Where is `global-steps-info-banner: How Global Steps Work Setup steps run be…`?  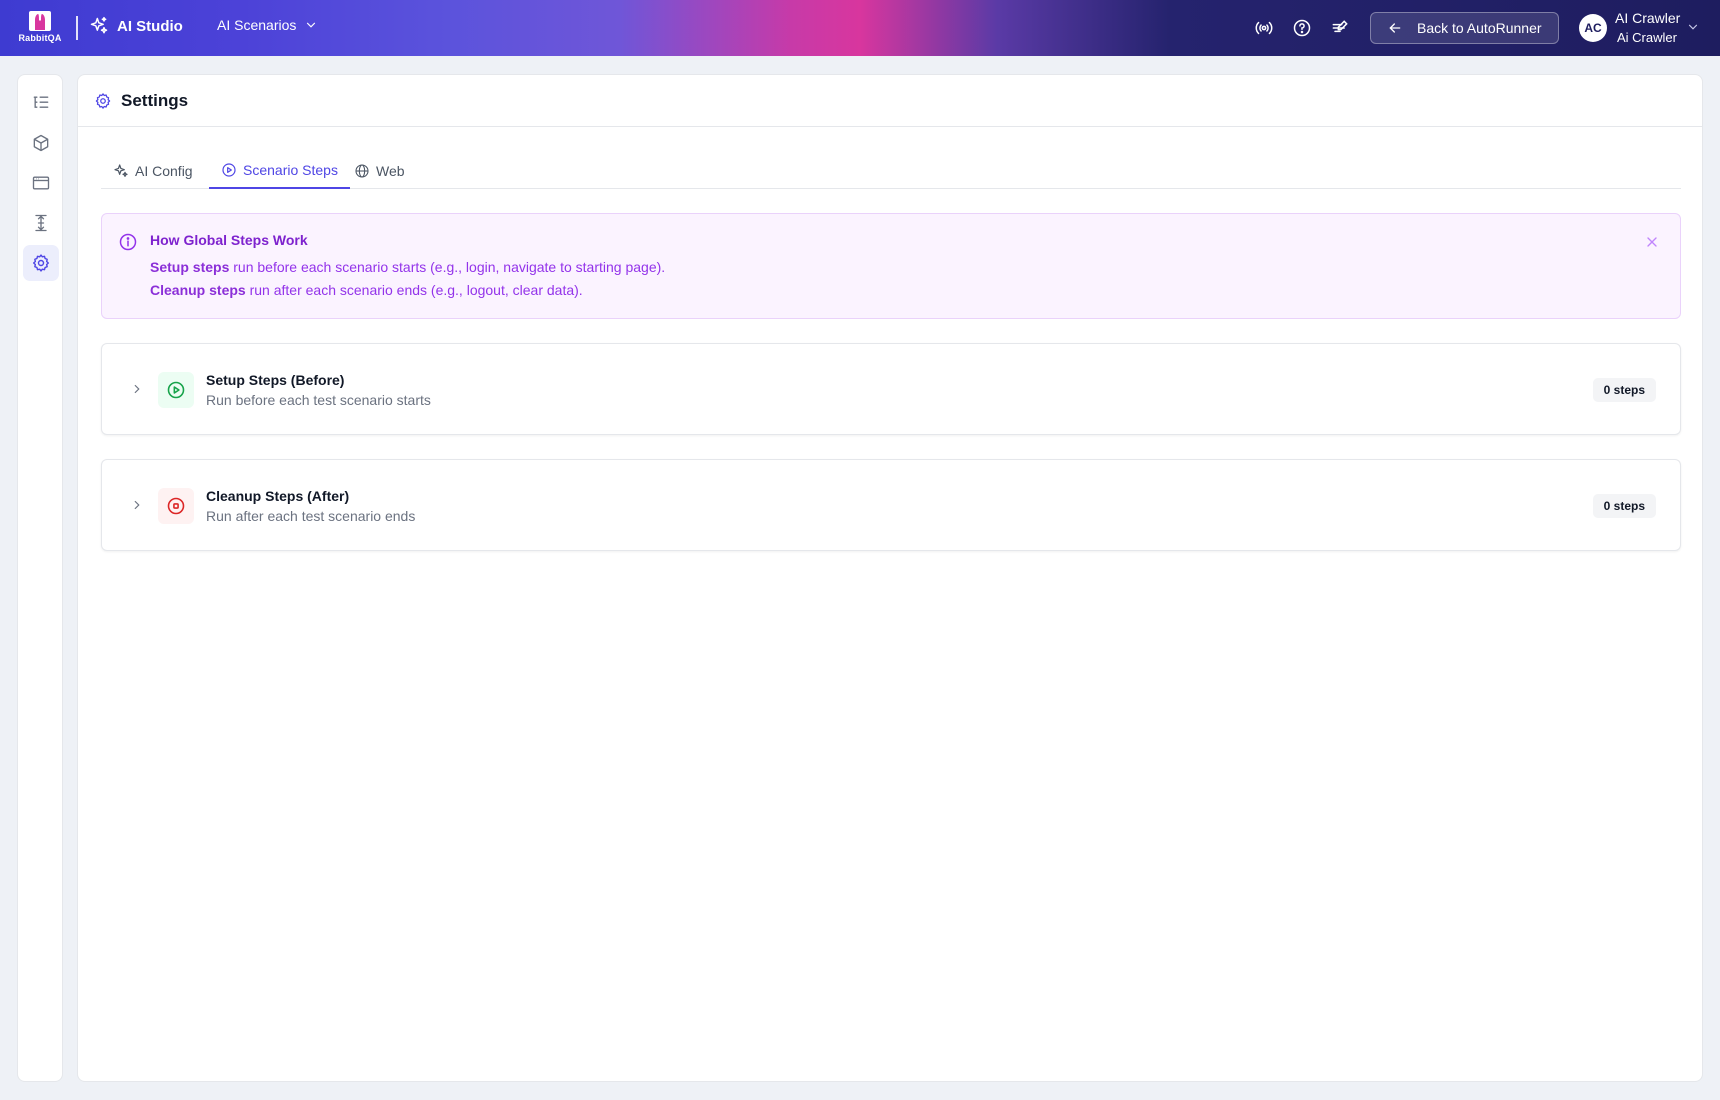
global-steps-info-banner: How Global Steps Work Setup steps run be… is located at coordinates (891, 266).